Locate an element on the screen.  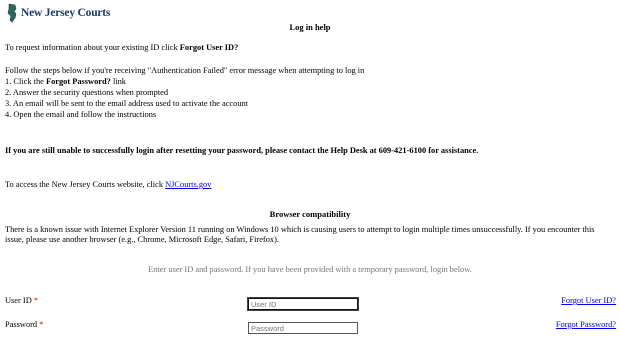
forgot-userid-link: Forgot User ID? is located at coordinates (588, 300).